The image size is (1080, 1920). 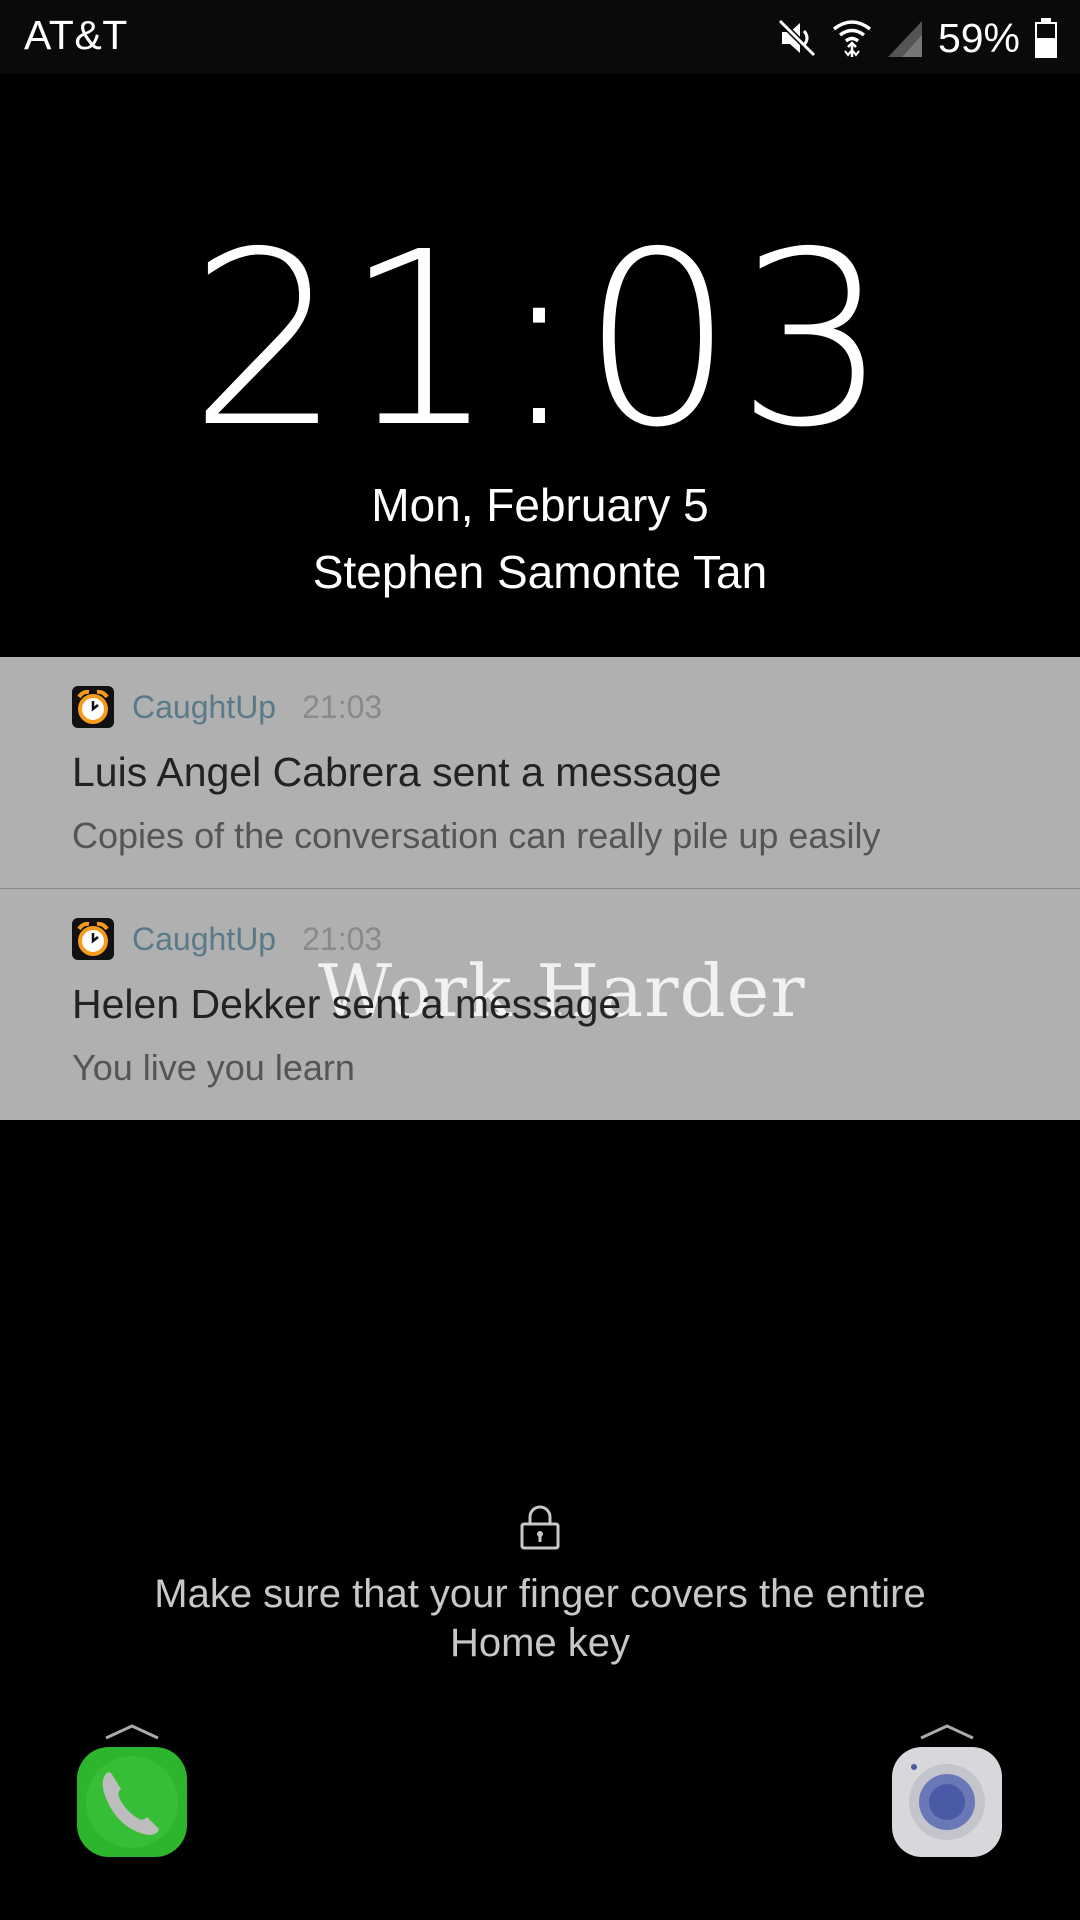 I want to click on wifi-icon, so click(x=852, y=38).